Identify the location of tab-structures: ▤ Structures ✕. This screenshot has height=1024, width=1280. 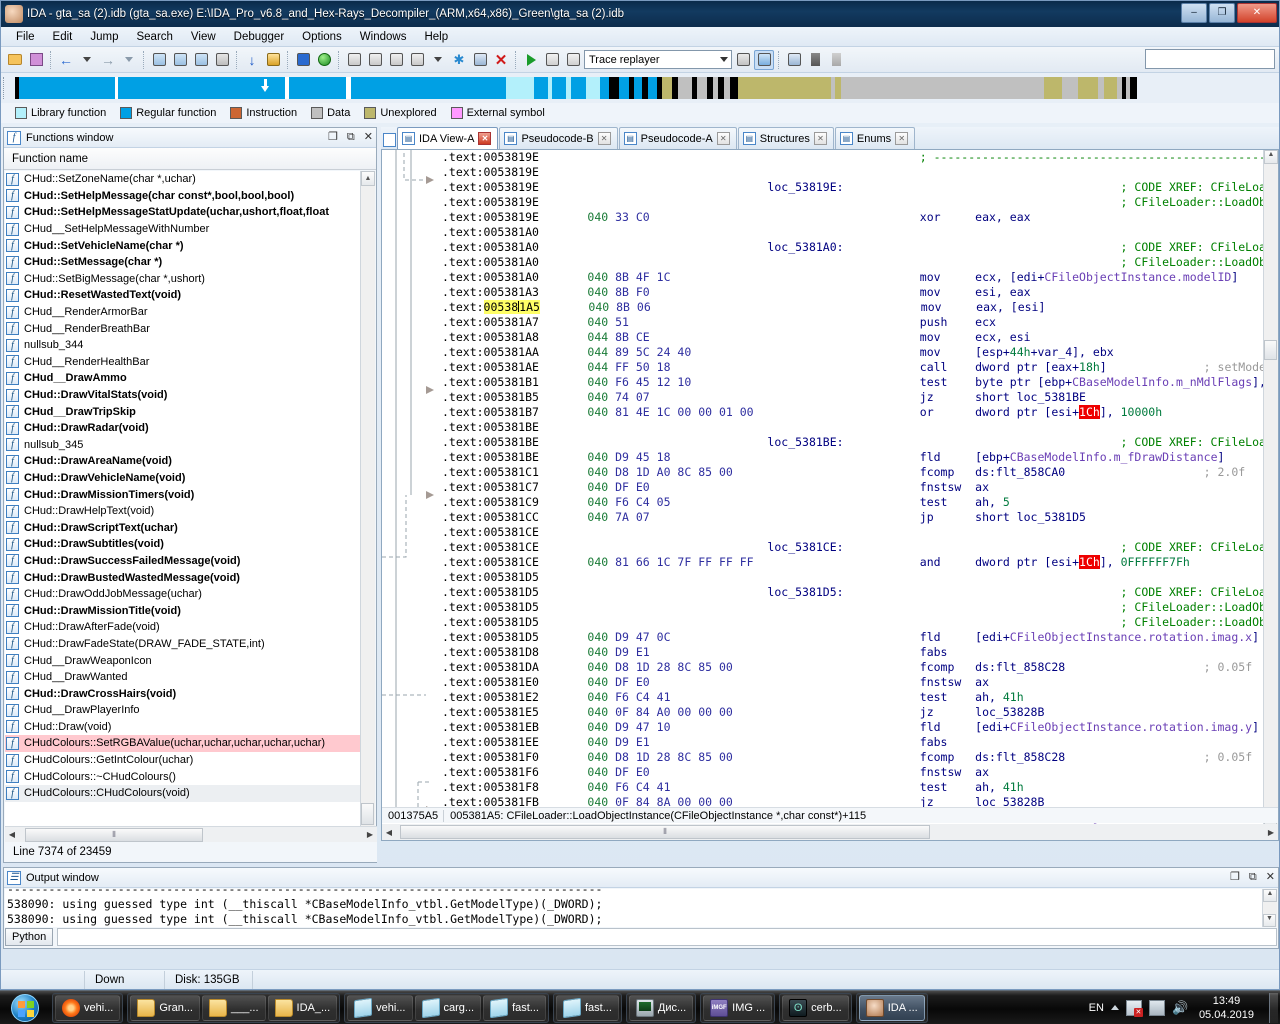
(785, 138).